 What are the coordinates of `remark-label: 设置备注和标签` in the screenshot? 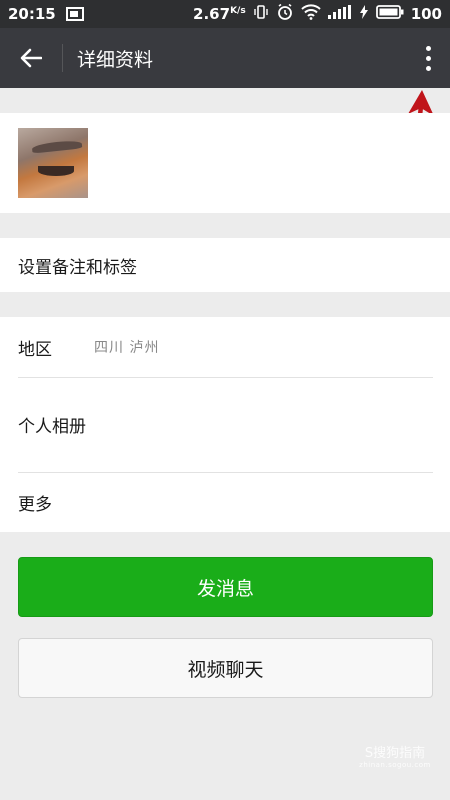 It's located at (77, 267).